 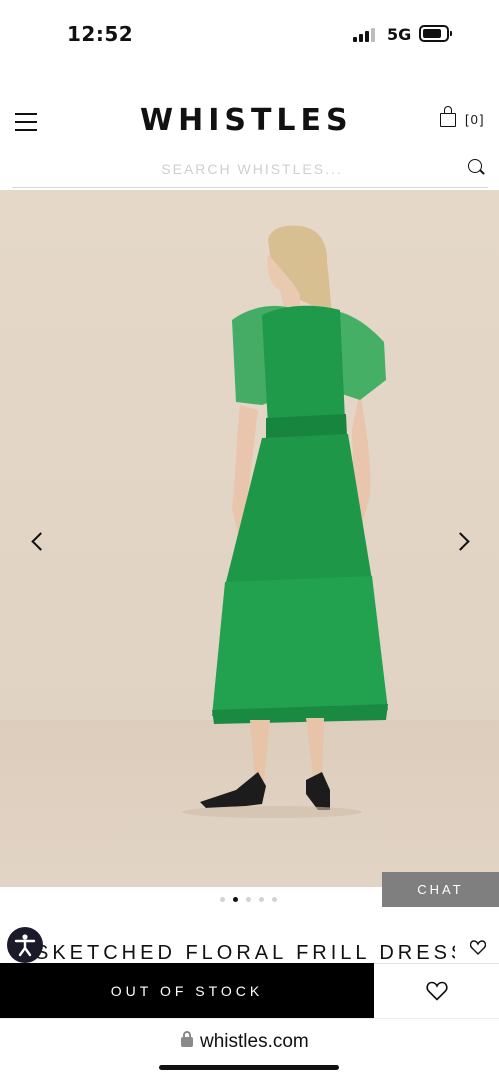 What do you see at coordinates (25, 945) in the screenshot?
I see `accessibility-icon` at bounding box center [25, 945].